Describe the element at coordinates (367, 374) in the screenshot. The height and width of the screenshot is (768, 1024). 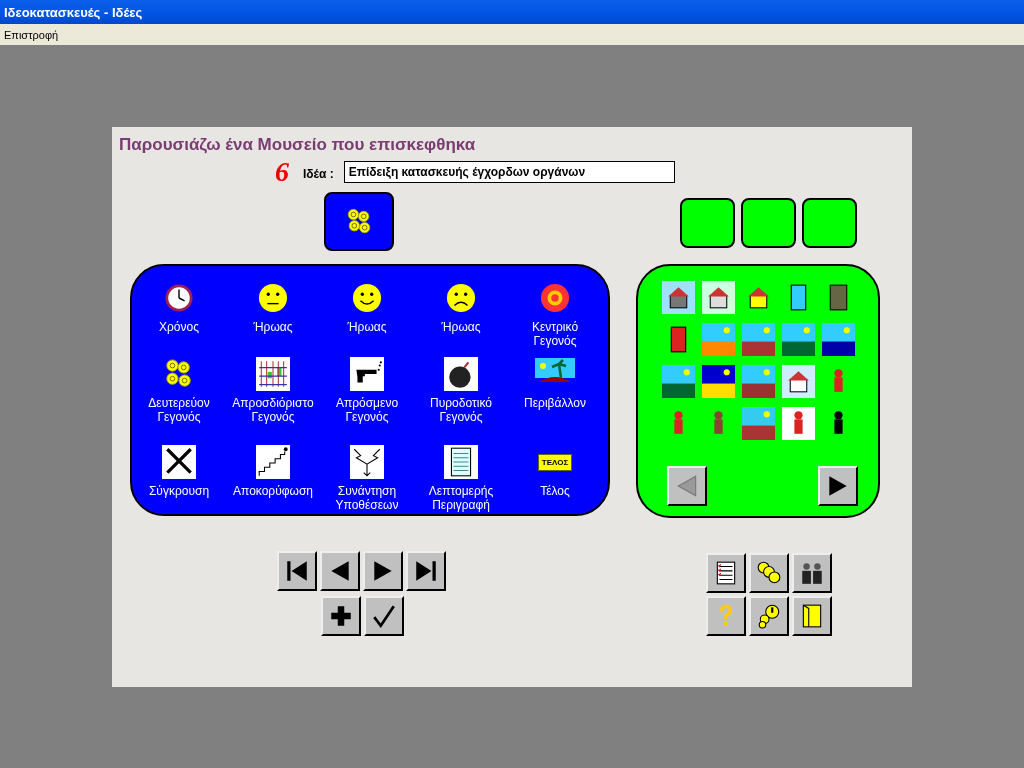
I see `pistol-icon` at that location.